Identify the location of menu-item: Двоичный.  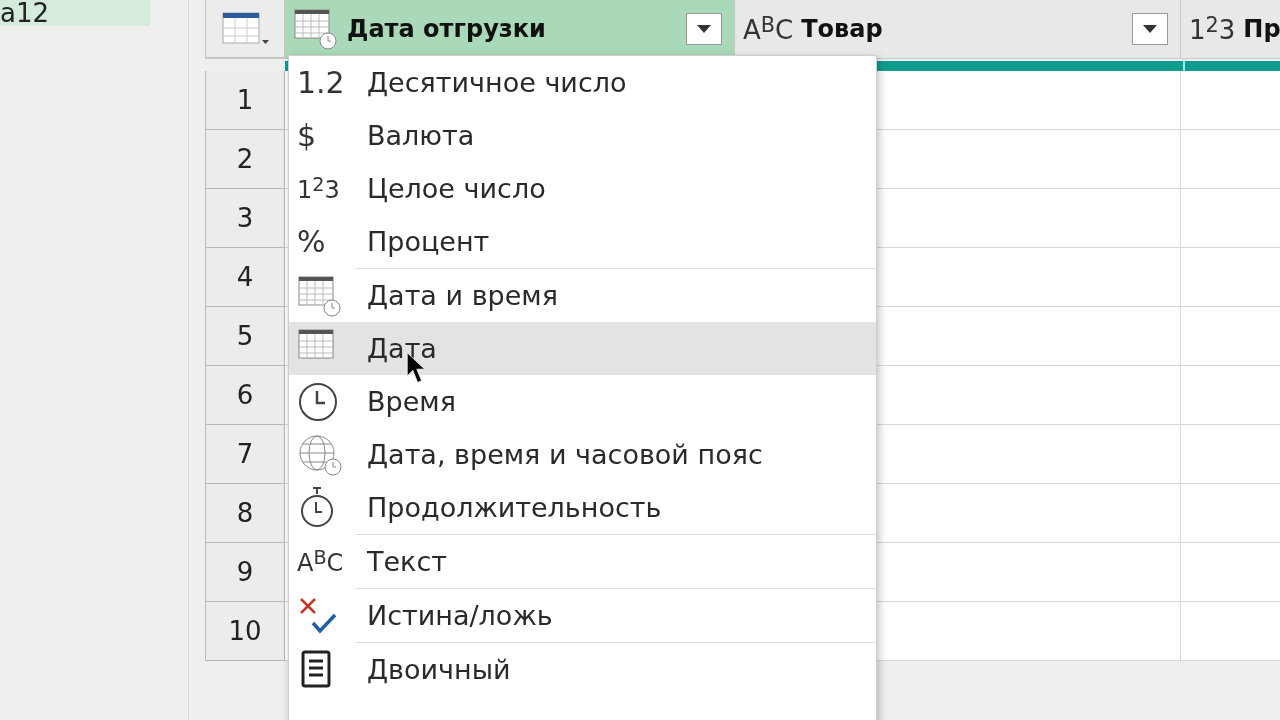
(582, 669).